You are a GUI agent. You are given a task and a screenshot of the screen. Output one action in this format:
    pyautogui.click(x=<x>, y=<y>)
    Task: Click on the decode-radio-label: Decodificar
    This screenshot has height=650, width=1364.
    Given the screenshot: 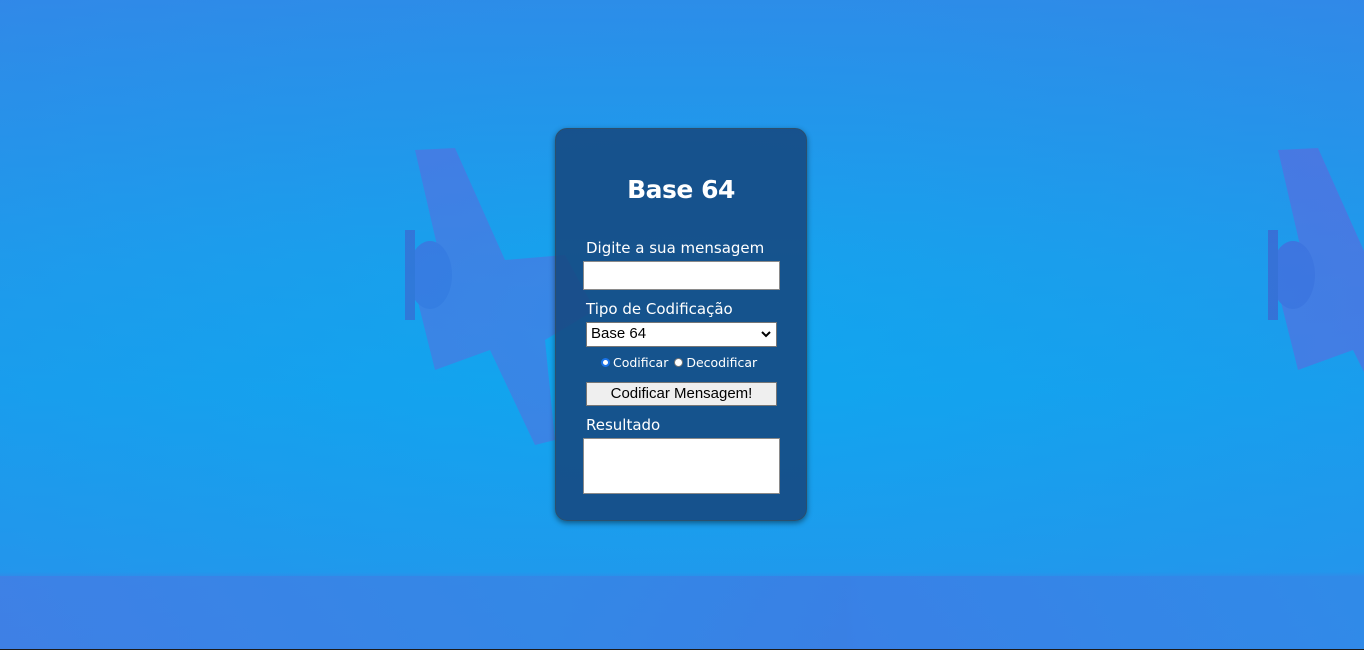 What is the action you would take?
    pyautogui.click(x=721, y=362)
    